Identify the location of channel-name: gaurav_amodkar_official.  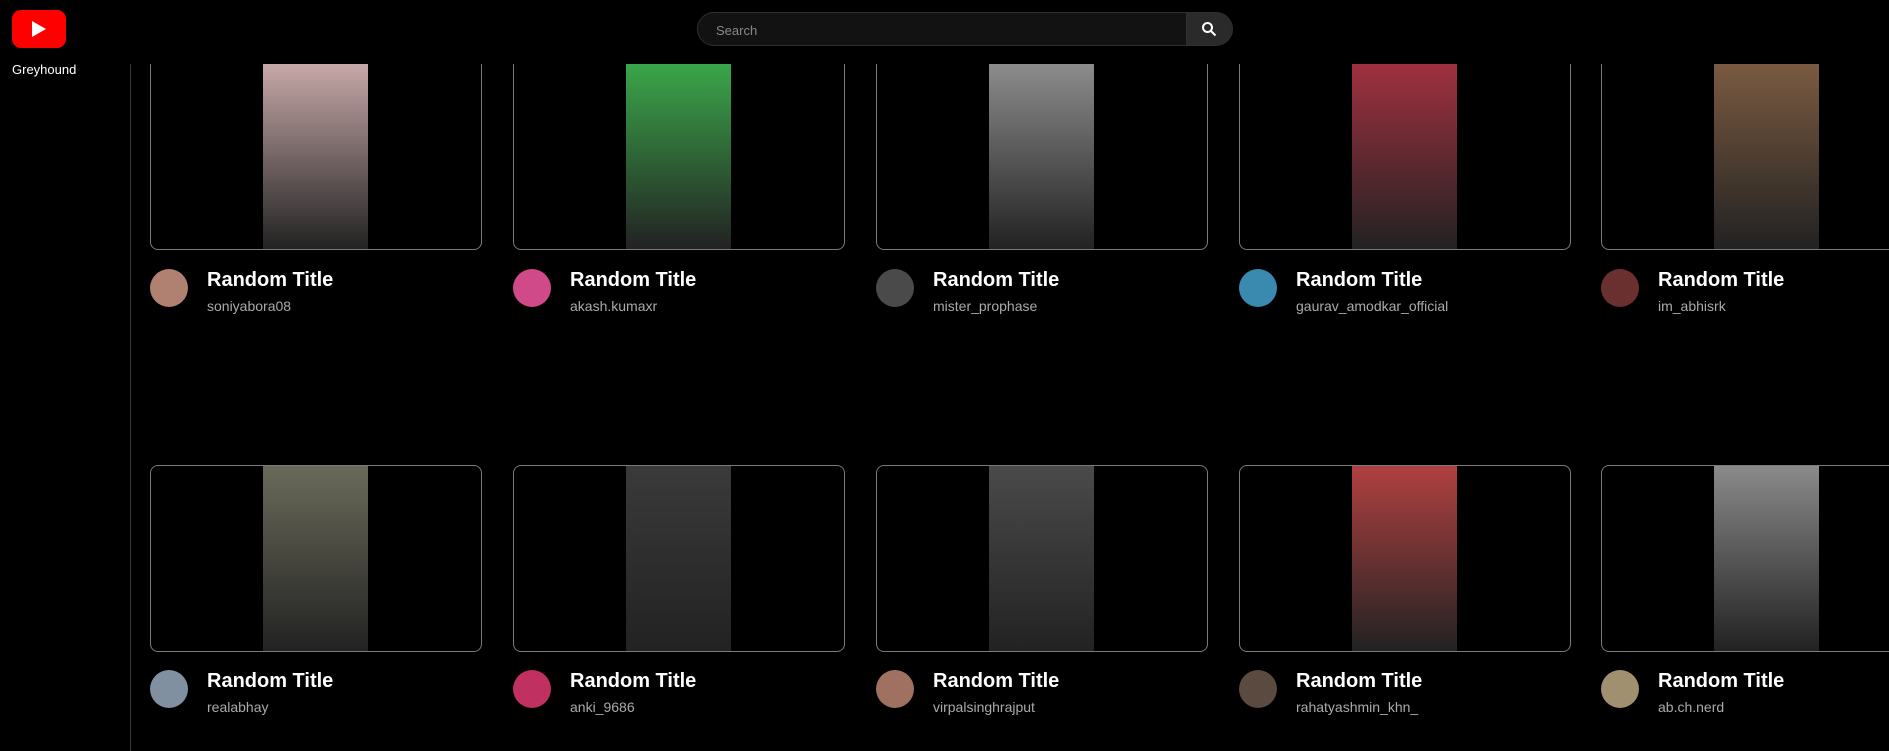
(1372, 306).